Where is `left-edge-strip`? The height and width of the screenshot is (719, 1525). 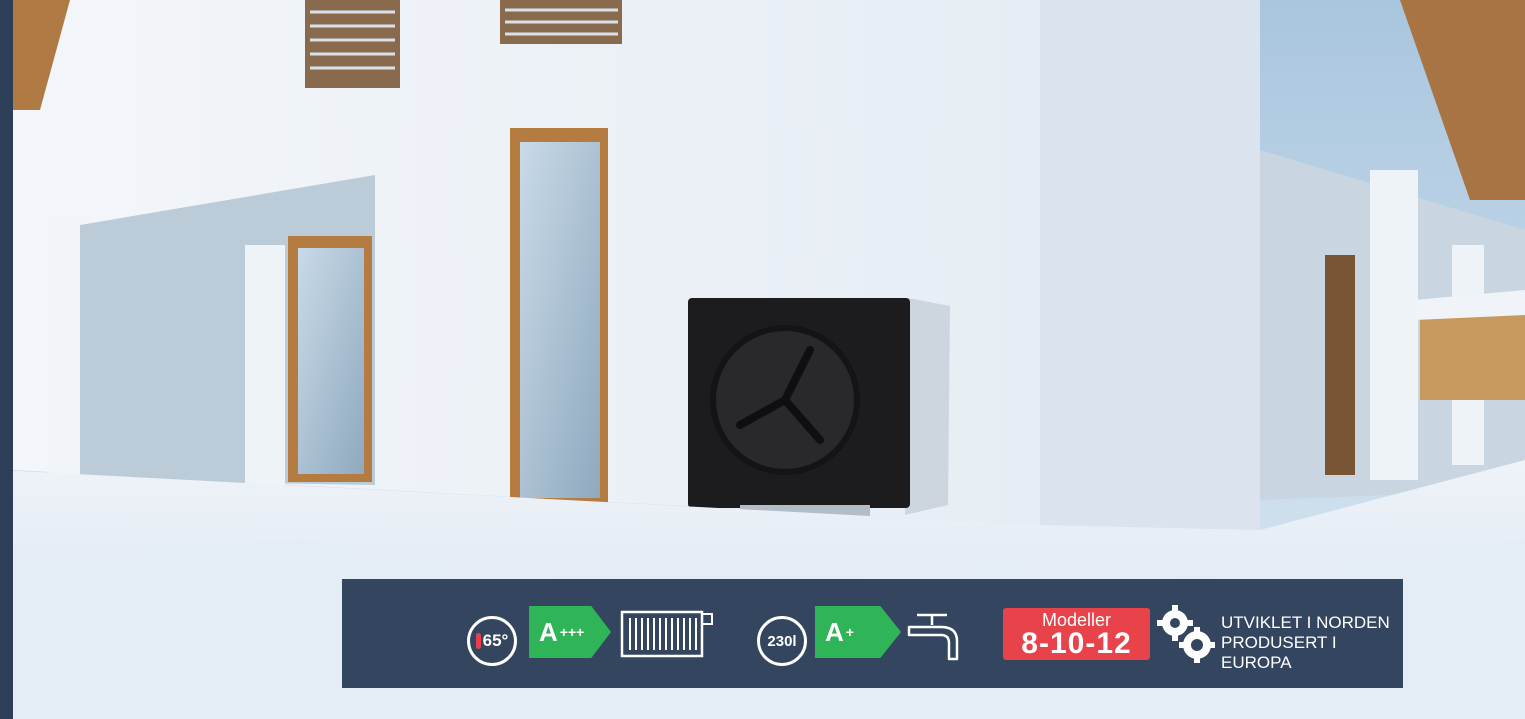 left-edge-strip is located at coordinates (6, 359).